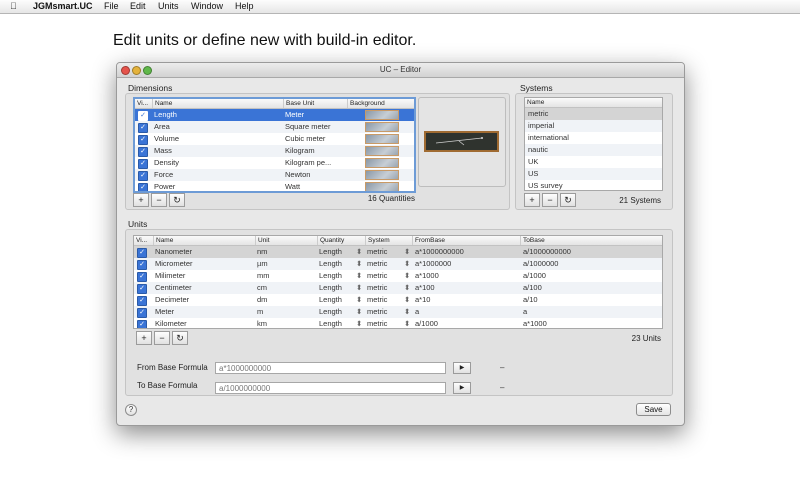 The height and width of the screenshot is (500, 800). I want to click on list-item: UK, so click(593, 162).